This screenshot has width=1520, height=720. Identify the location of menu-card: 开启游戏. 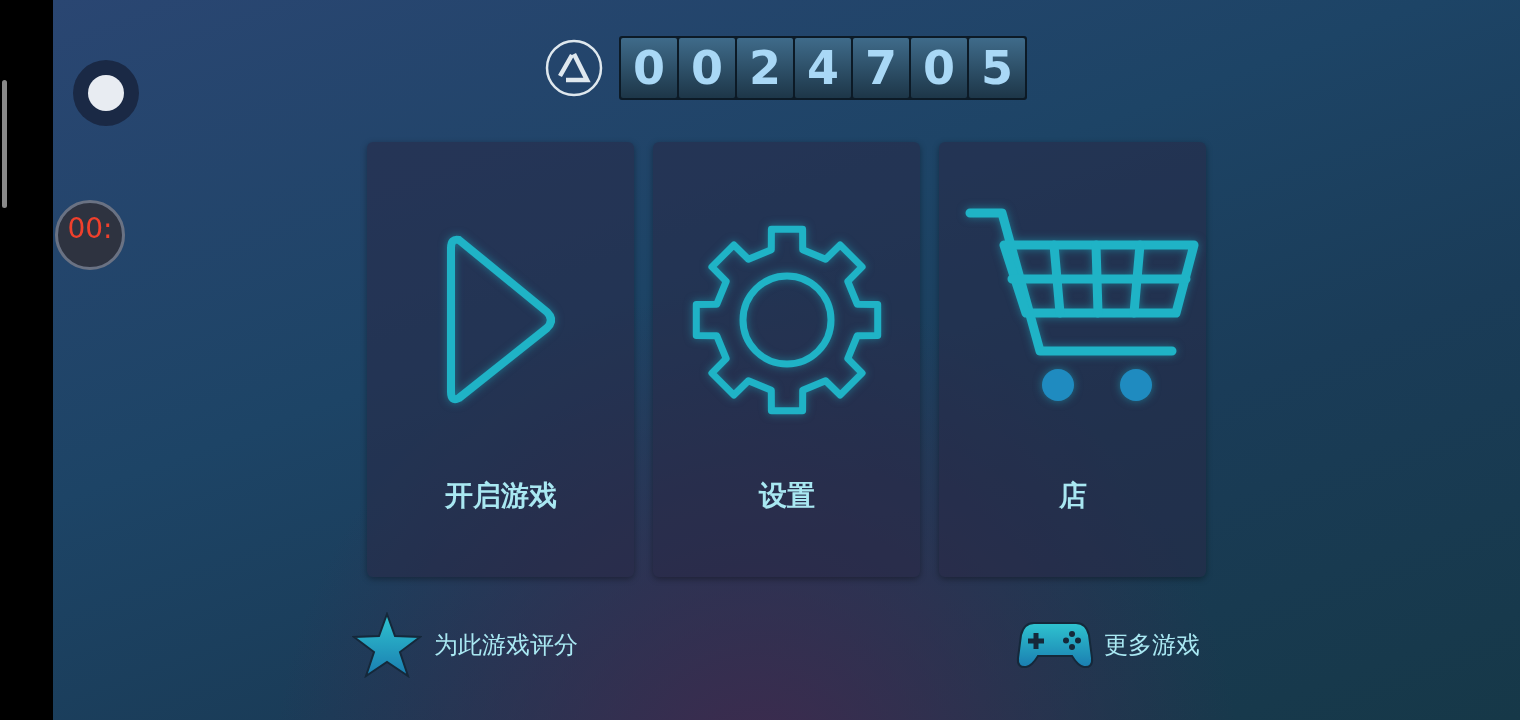
(500, 359).